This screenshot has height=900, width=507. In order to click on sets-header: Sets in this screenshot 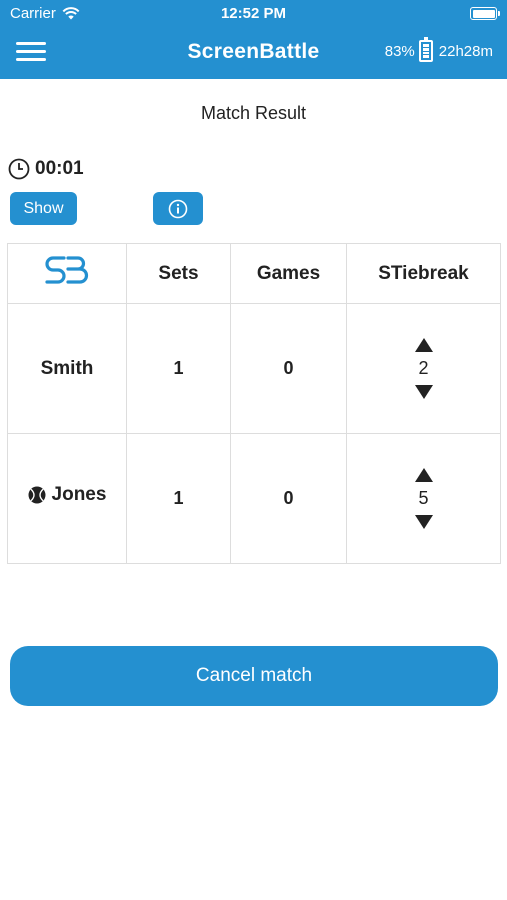, I will do `click(178, 273)`.